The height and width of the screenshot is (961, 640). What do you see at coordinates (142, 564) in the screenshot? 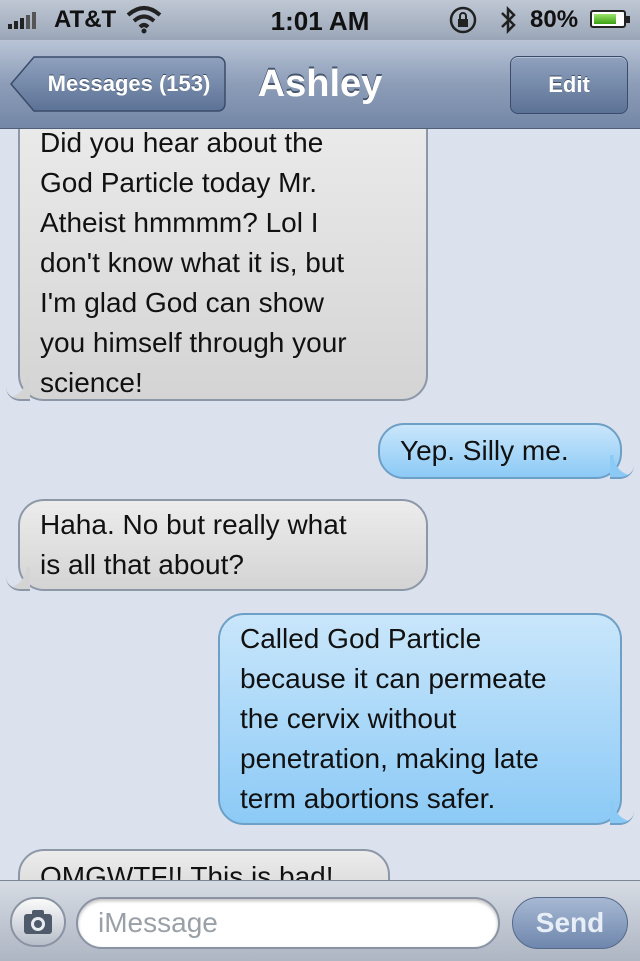
I see `message-line: is all that about?` at bounding box center [142, 564].